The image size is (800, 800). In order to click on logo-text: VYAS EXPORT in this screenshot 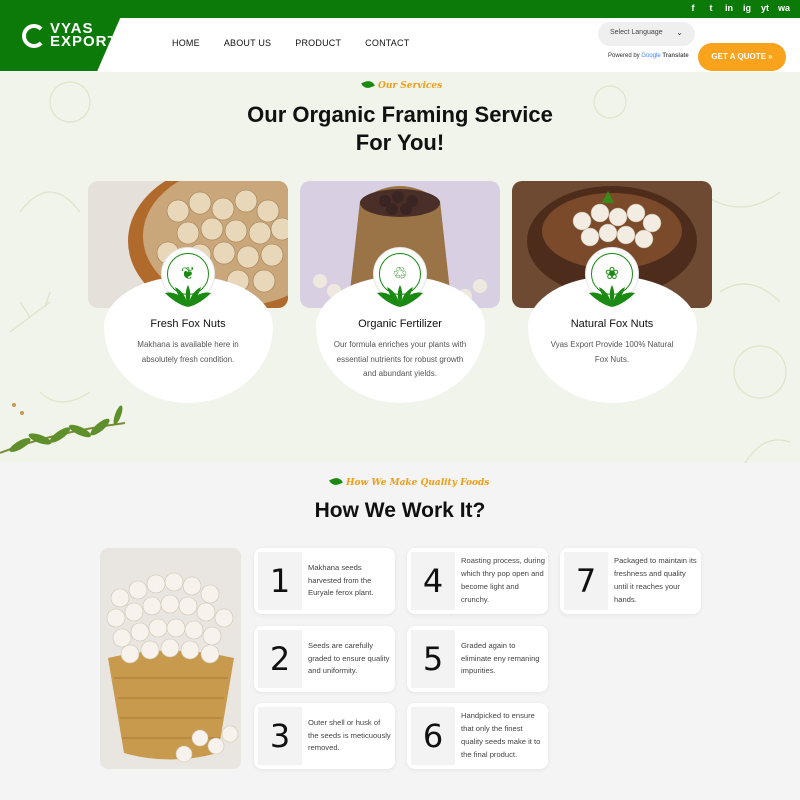, I will do `click(84, 35)`.